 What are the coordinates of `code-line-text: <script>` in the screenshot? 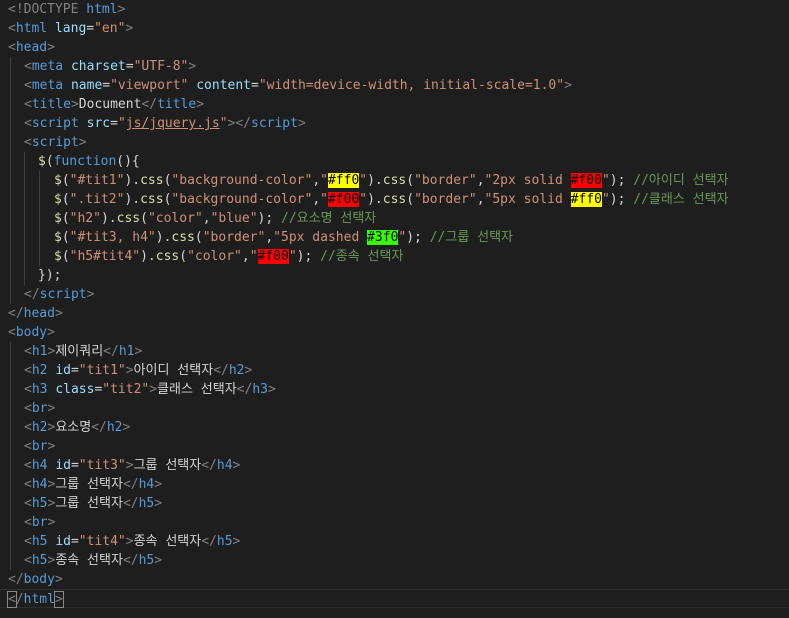 It's located at (55, 142).